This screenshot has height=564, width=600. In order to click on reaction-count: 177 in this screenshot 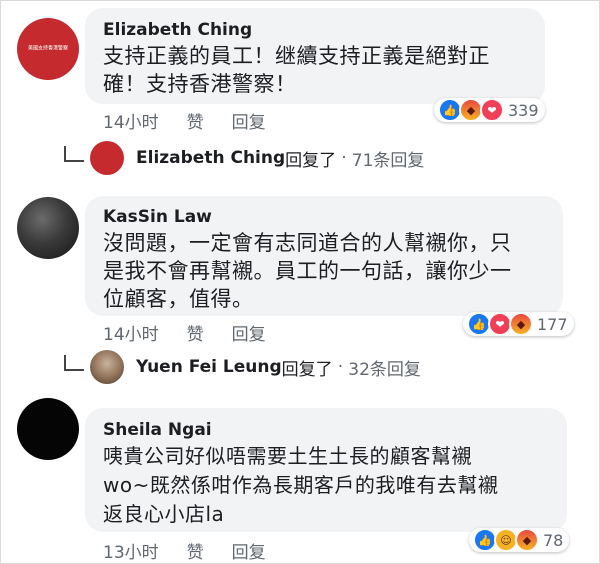, I will do `click(552, 324)`.